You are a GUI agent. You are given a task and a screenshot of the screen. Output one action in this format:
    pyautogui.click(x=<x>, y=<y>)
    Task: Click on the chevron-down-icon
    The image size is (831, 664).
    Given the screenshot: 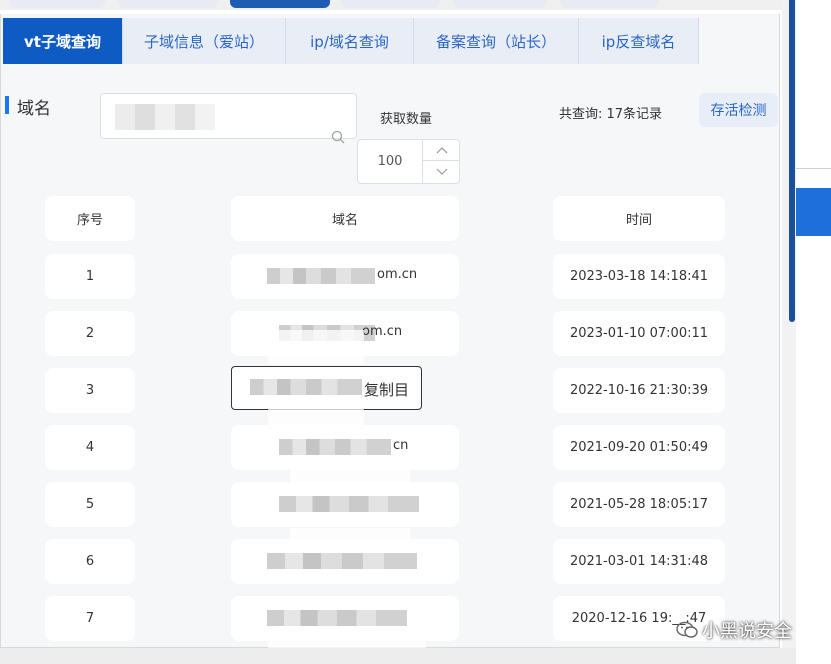 What is the action you would take?
    pyautogui.click(x=441, y=171)
    